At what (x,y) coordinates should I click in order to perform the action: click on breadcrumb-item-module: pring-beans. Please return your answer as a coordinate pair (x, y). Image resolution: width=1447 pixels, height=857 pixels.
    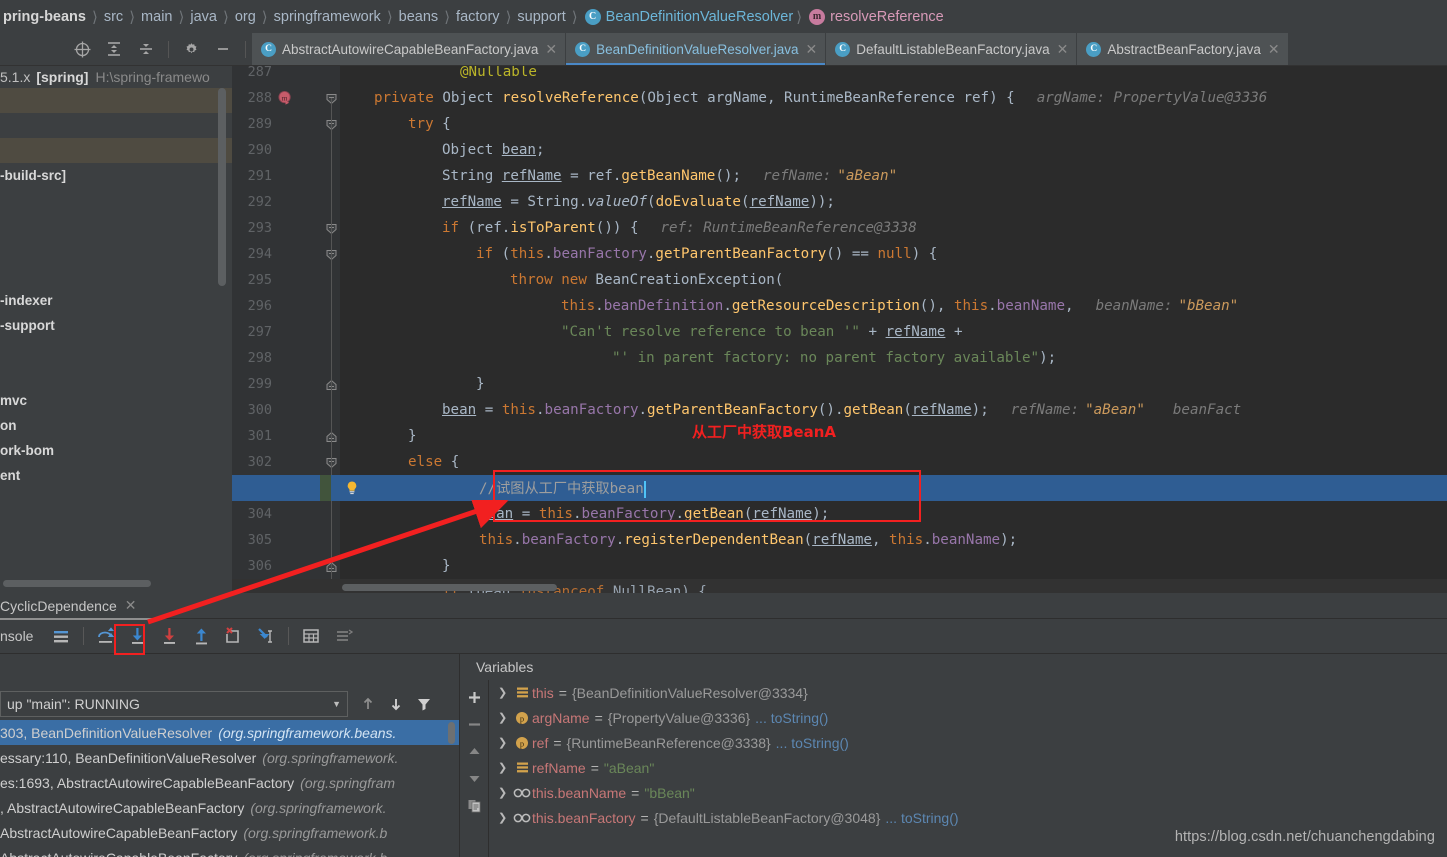
    Looking at the image, I should click on (44, 17).